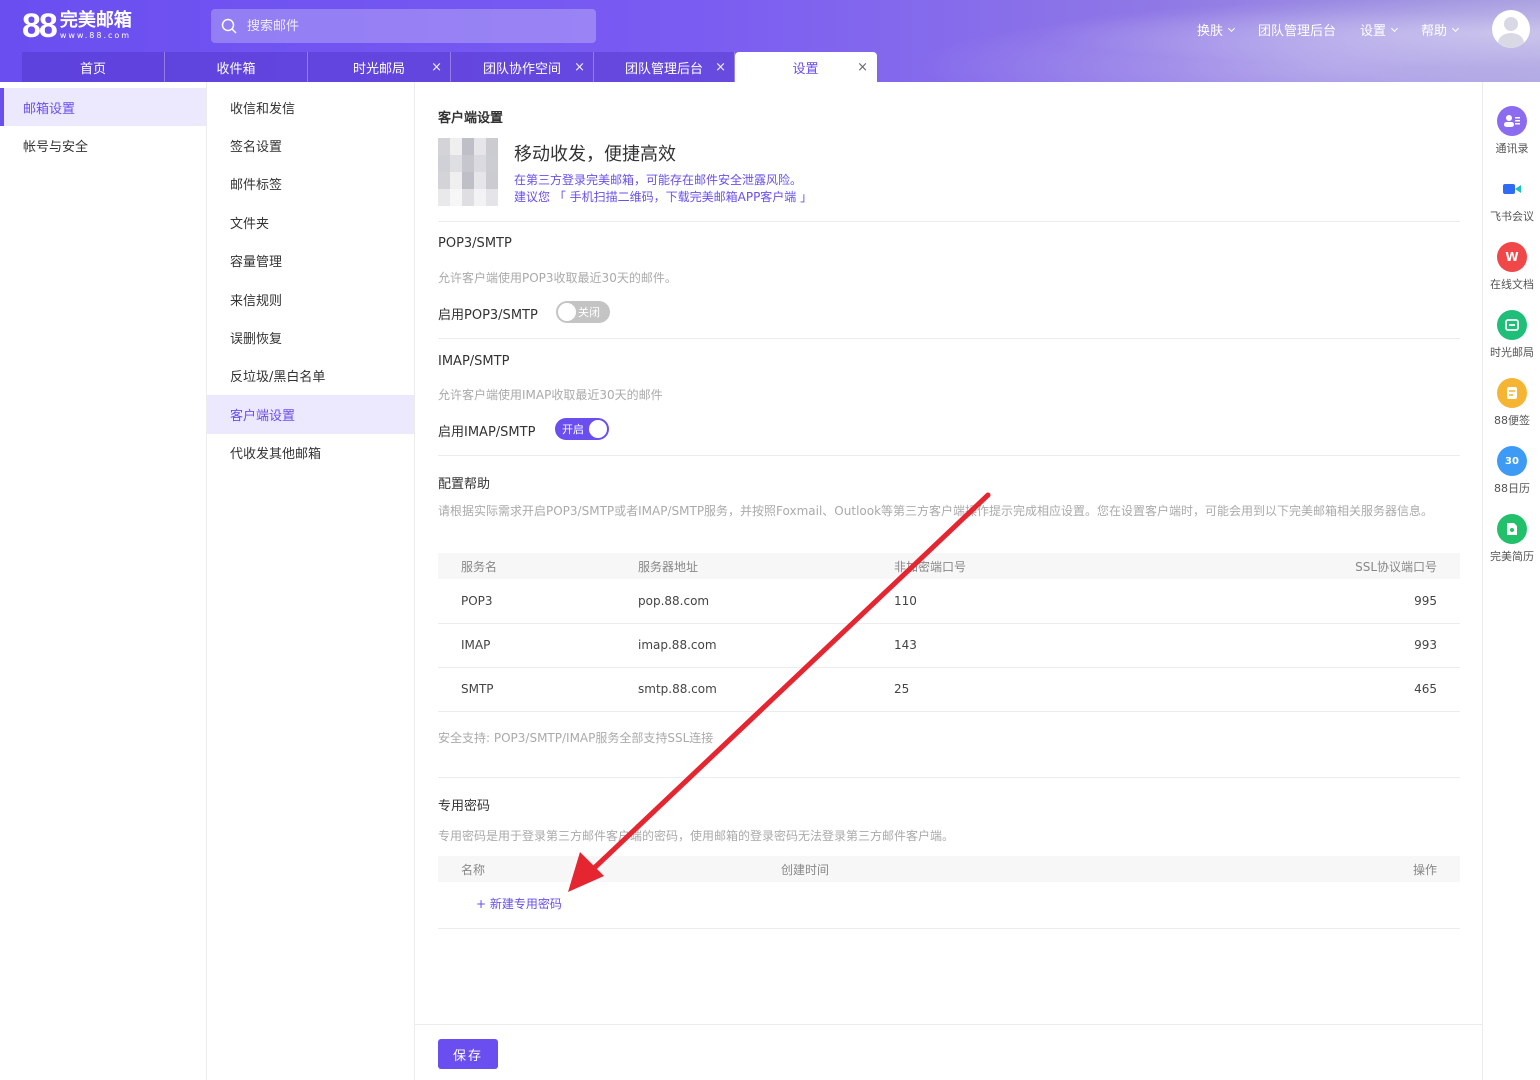  I want to click on video-meeting-icon, so click(1512, 189).